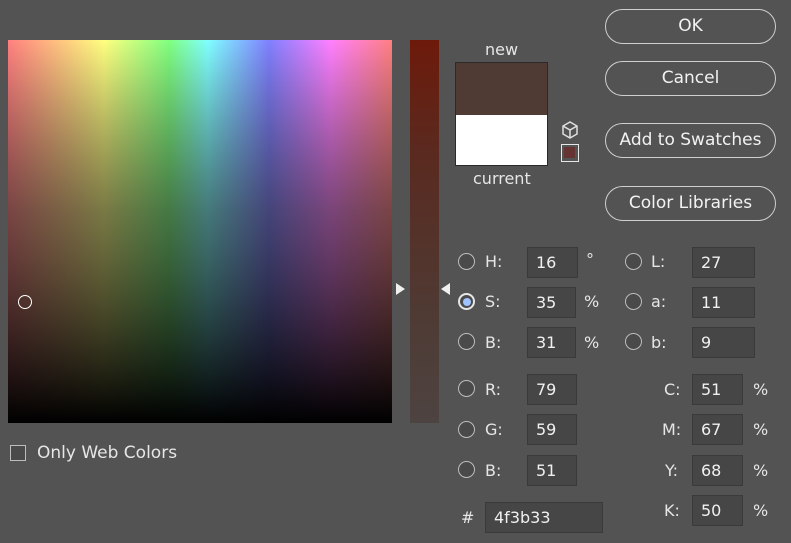 The image size is (791, 543). What do you see at coordinates (717, 470) in the screenshot?
I see `y-input: 68` at bounding box center [717, 470].